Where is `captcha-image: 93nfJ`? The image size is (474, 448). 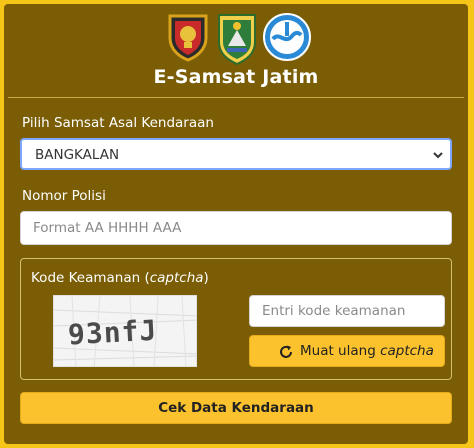
captcha-image: 93nfJ is located at coordinates (125, 331).